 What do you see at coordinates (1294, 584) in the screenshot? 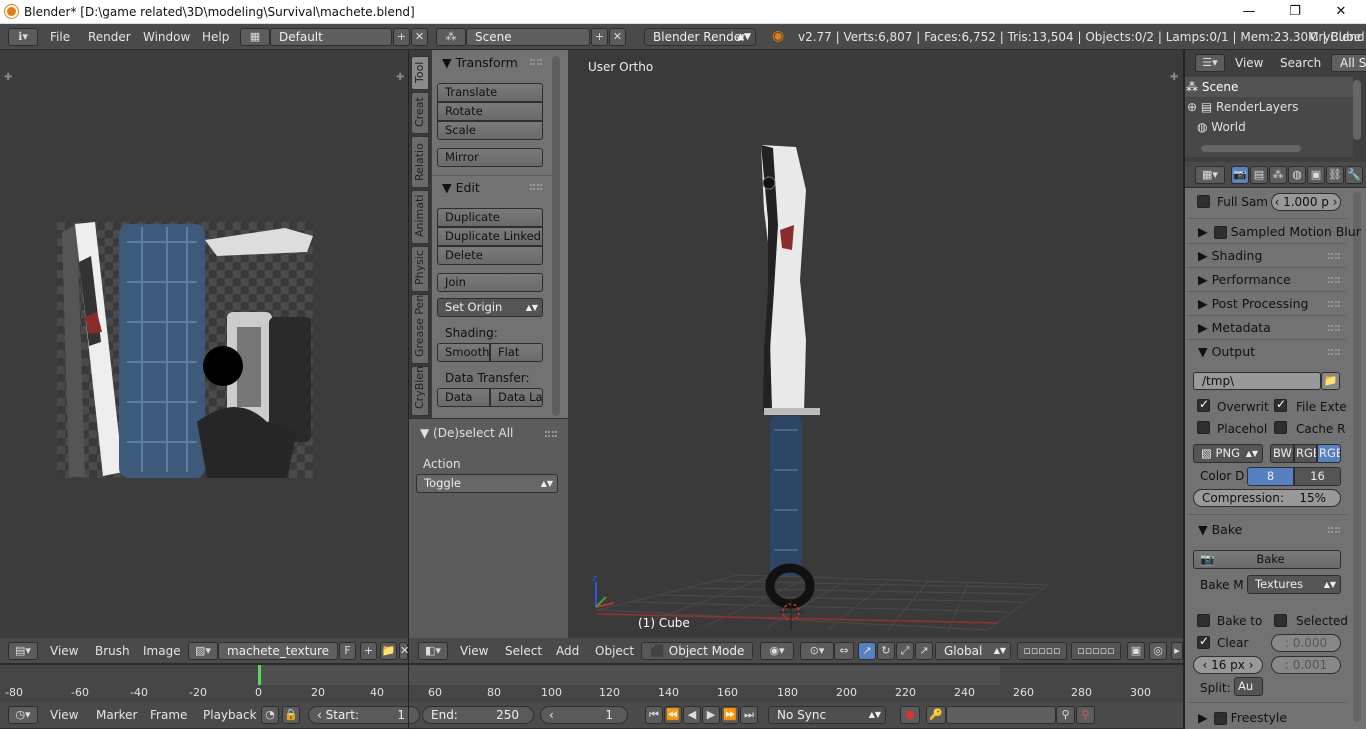
I see `bake-mode-dropdown: Textures ▲▼` at bounding box center [1294, 584].